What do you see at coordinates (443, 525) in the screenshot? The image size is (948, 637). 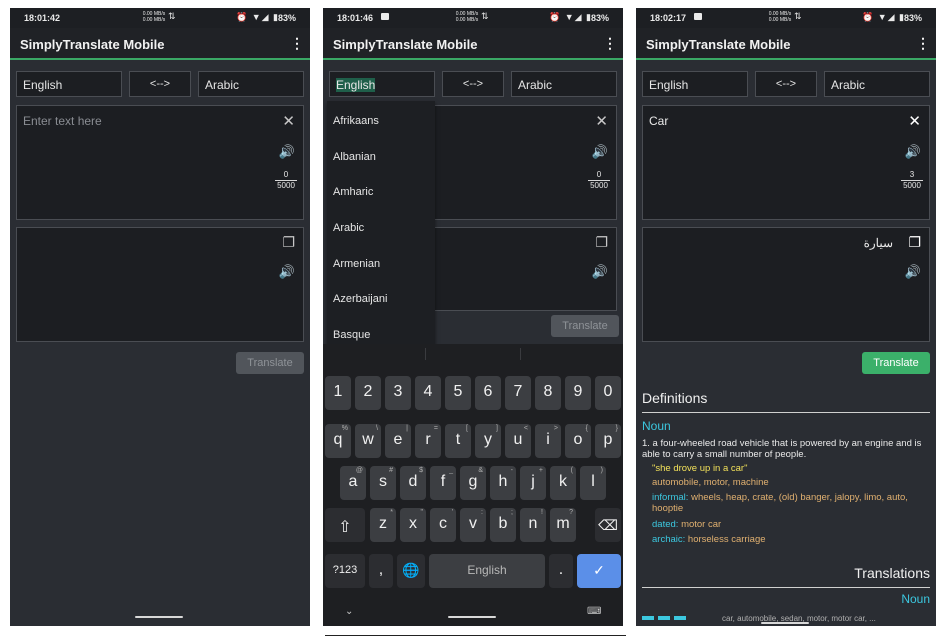 I see `key: c '` at bounding box center [443, 525].